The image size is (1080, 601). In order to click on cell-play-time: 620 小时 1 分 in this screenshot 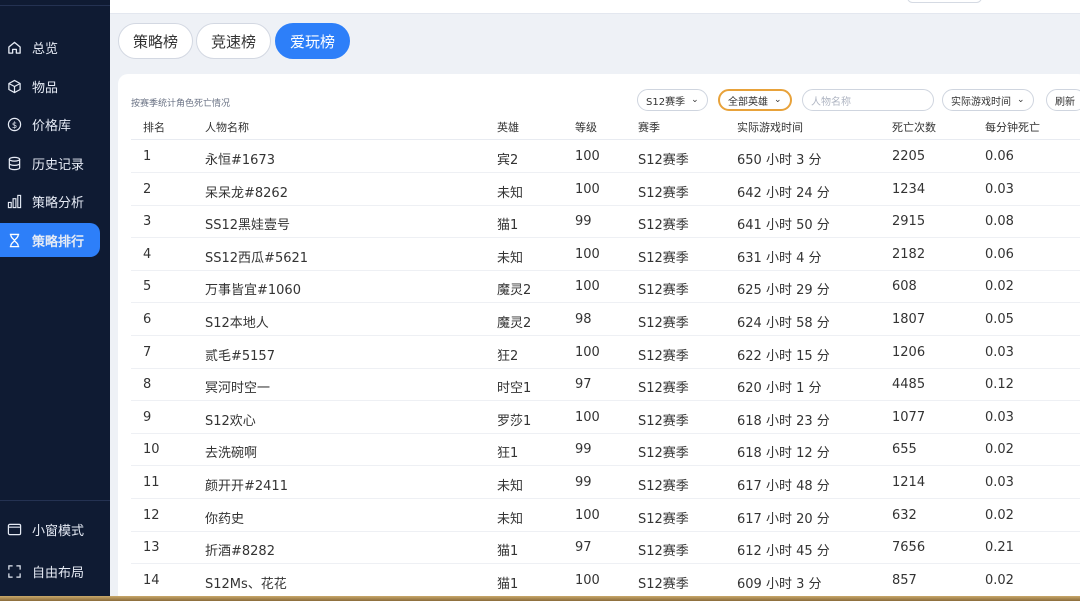, I will do `click(779, 389)`.